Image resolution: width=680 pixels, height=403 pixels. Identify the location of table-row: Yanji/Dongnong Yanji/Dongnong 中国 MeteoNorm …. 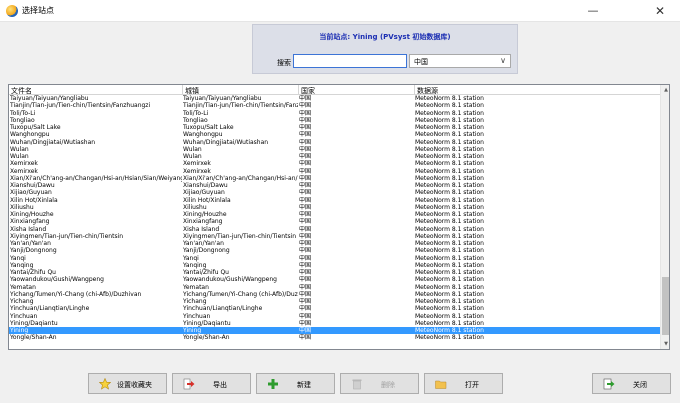
(334, 250).